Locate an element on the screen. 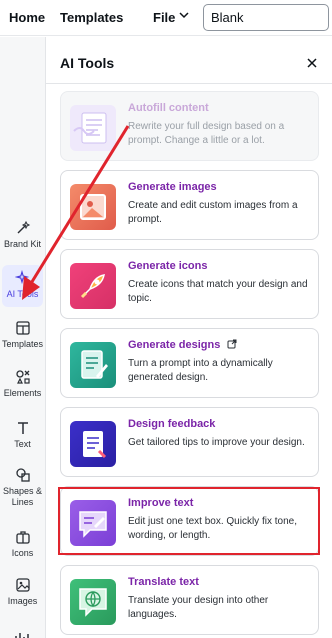  images-icon is located at coordinates (22, 585).